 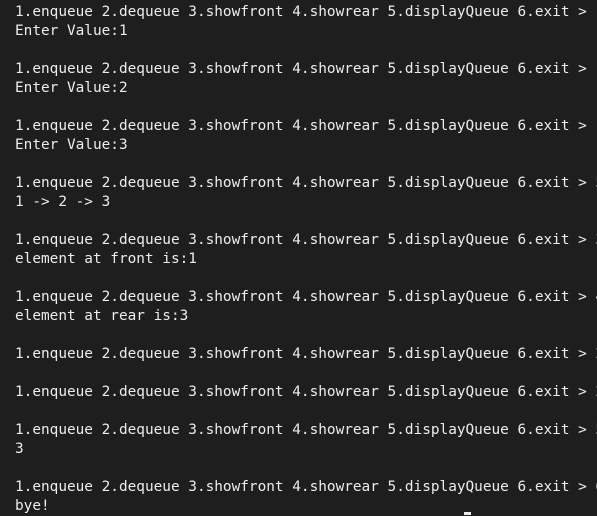 What do you see at coordinates (71, 31) in the screenshot?
I see `terminal-line: Enter Value:1` at bounding box center [71, 31].